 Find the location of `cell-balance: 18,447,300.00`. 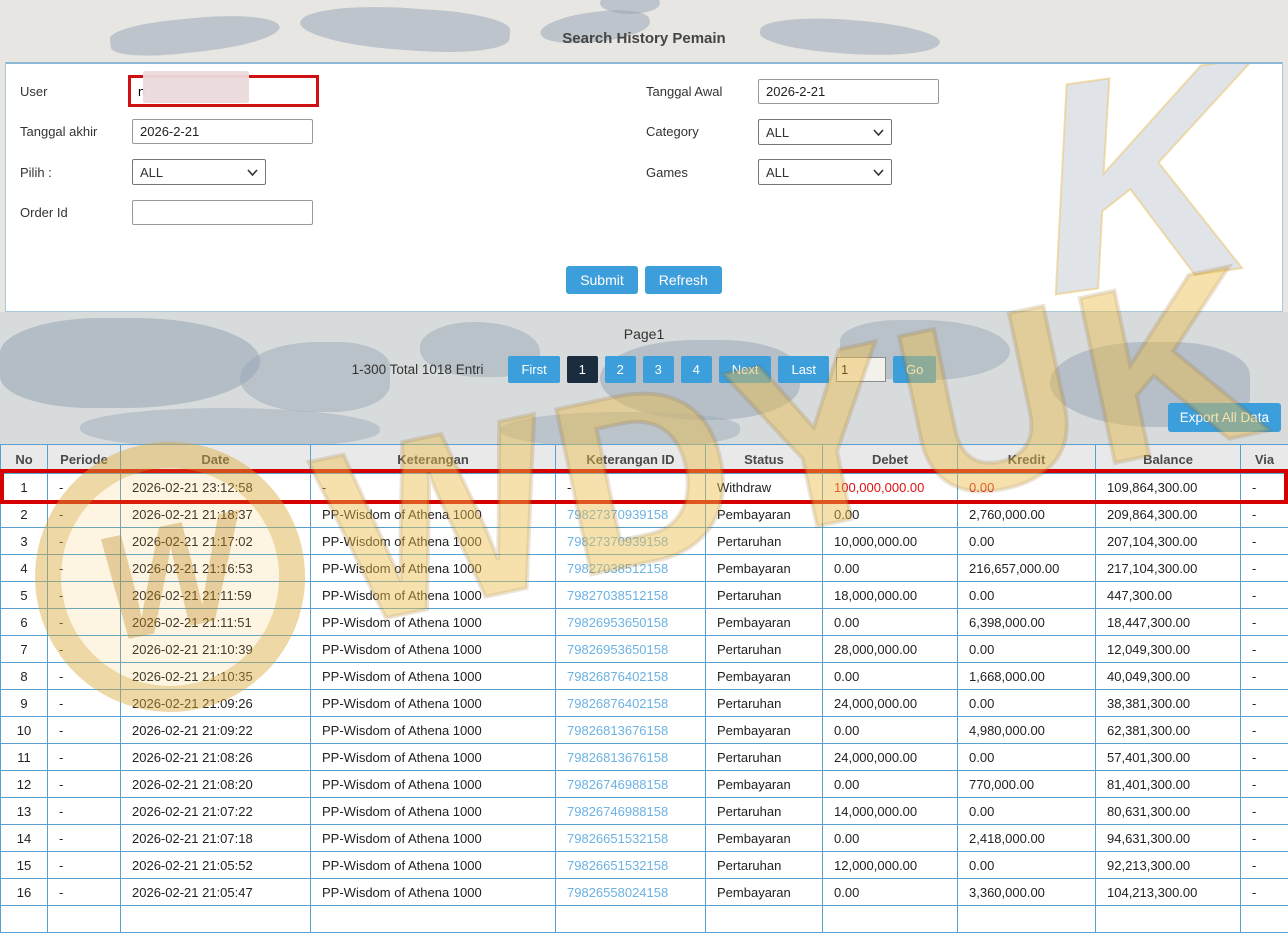

cell-balance: 18,447,300.00 is located at coordinates (1168, 622).